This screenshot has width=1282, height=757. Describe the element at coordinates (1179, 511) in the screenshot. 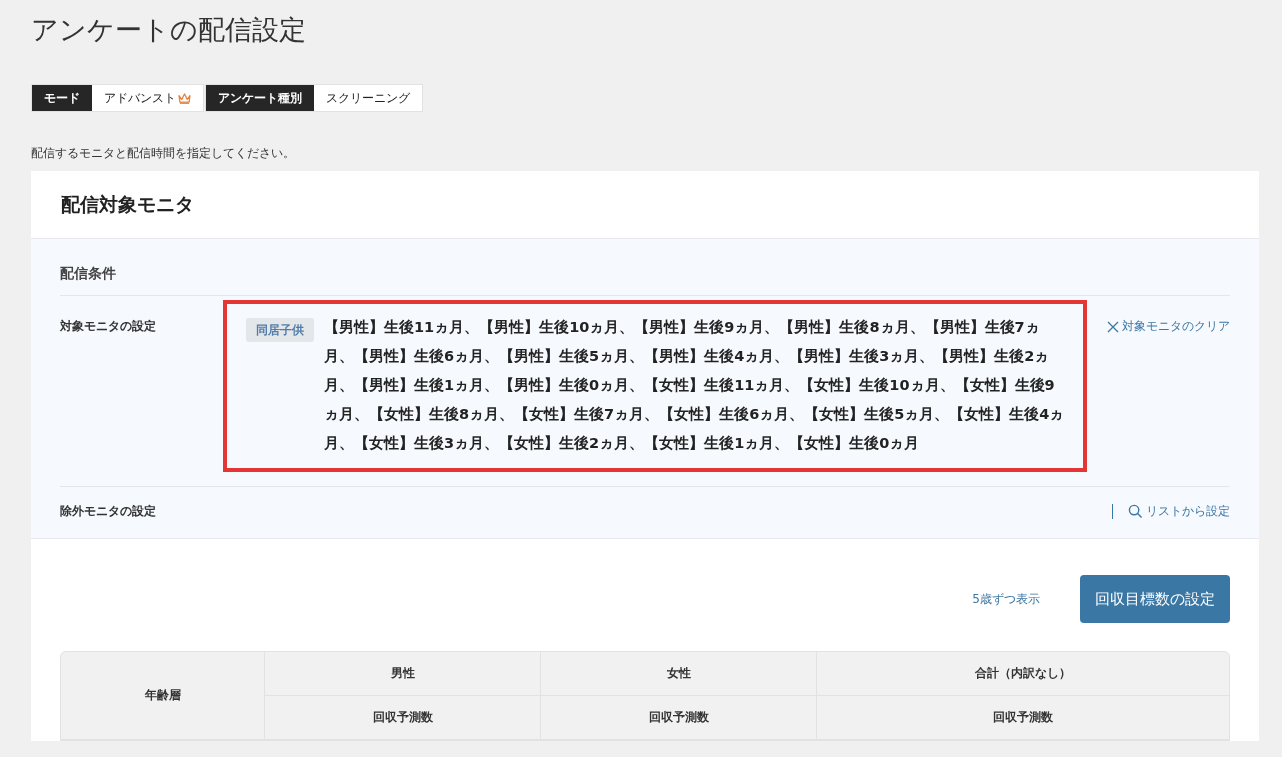

I see `list-setting-link: リストから設定` at that location.